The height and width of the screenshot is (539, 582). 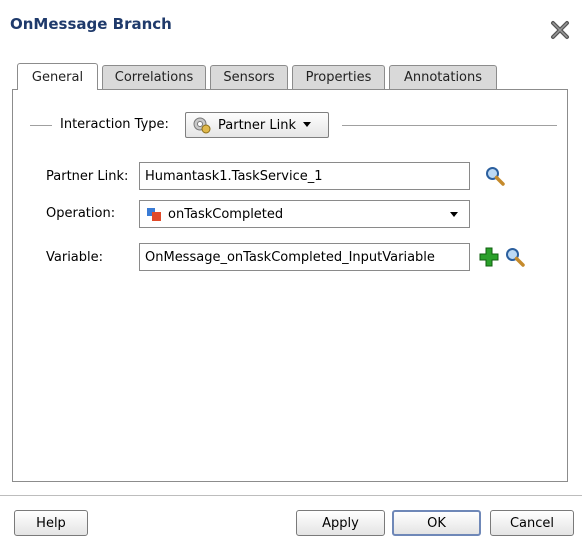 What do you see at coordinates (202, 125) in the screenshot?
I see `partner-link-icon` at bounding box center [202, 125].